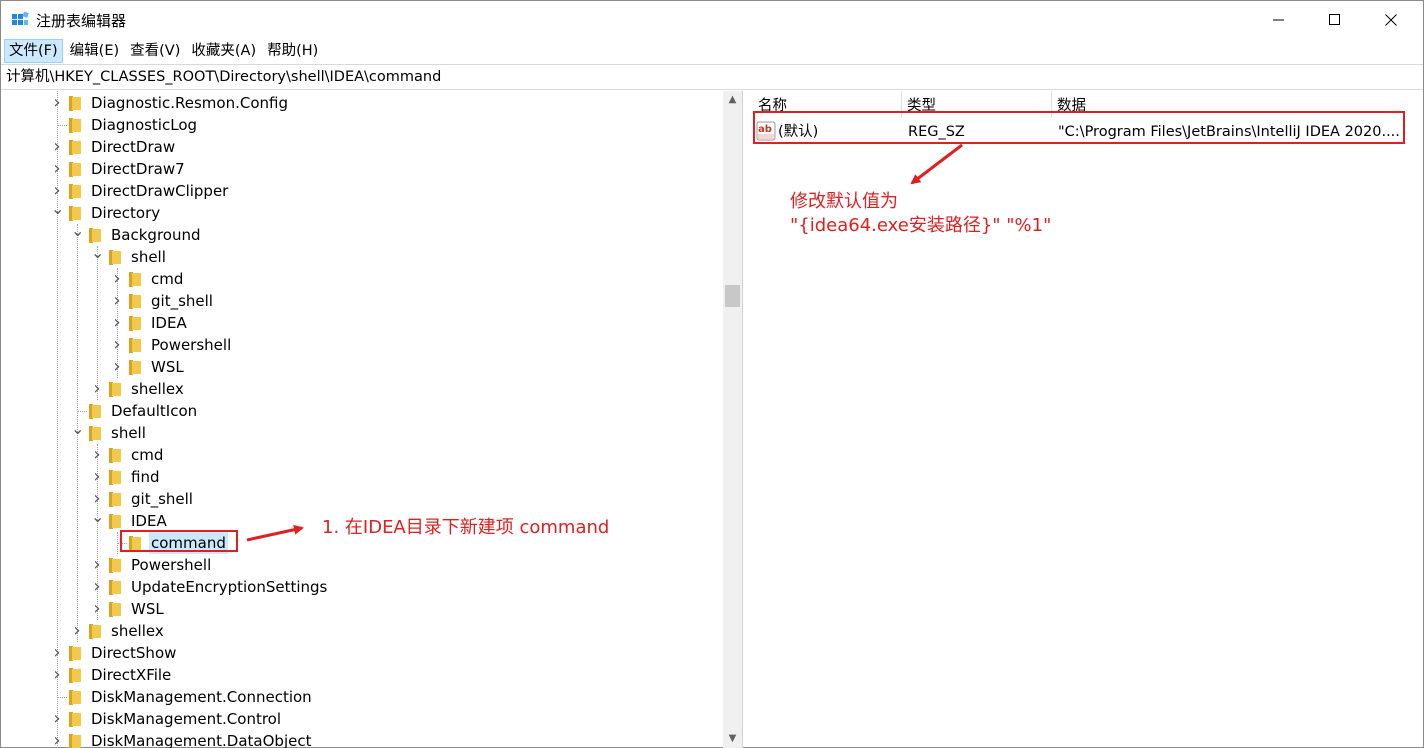 This screenshot has height=748, width=1424. I want to click on scroll-thumb, so click(732, 296).